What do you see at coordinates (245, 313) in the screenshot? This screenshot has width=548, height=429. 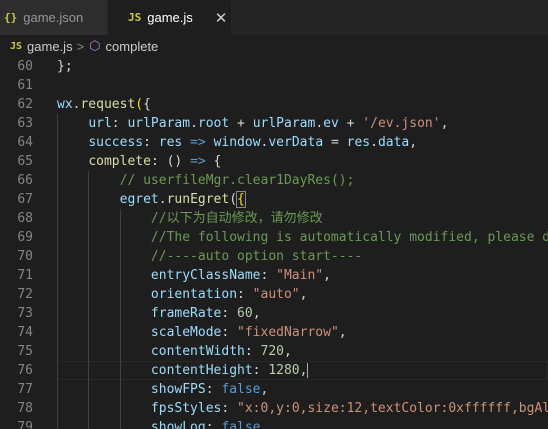 I see `code-token: 60` at bounding box center [245, 313].